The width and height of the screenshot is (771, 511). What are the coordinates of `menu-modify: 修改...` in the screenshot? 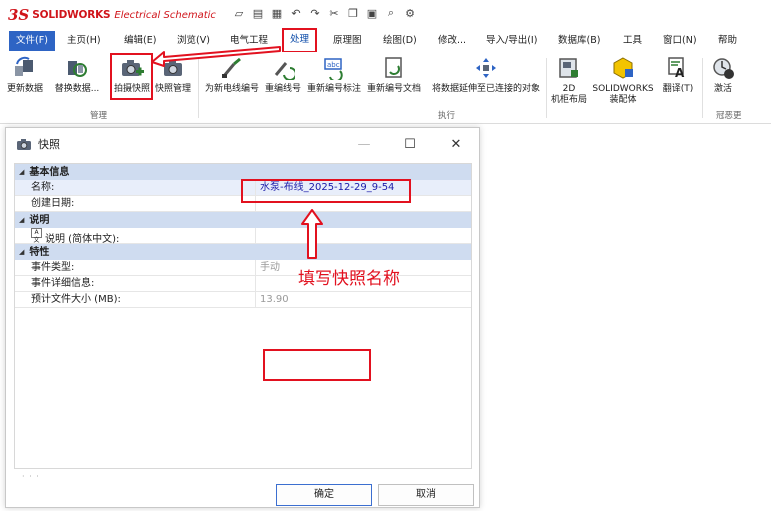 It's located at (452, 41).